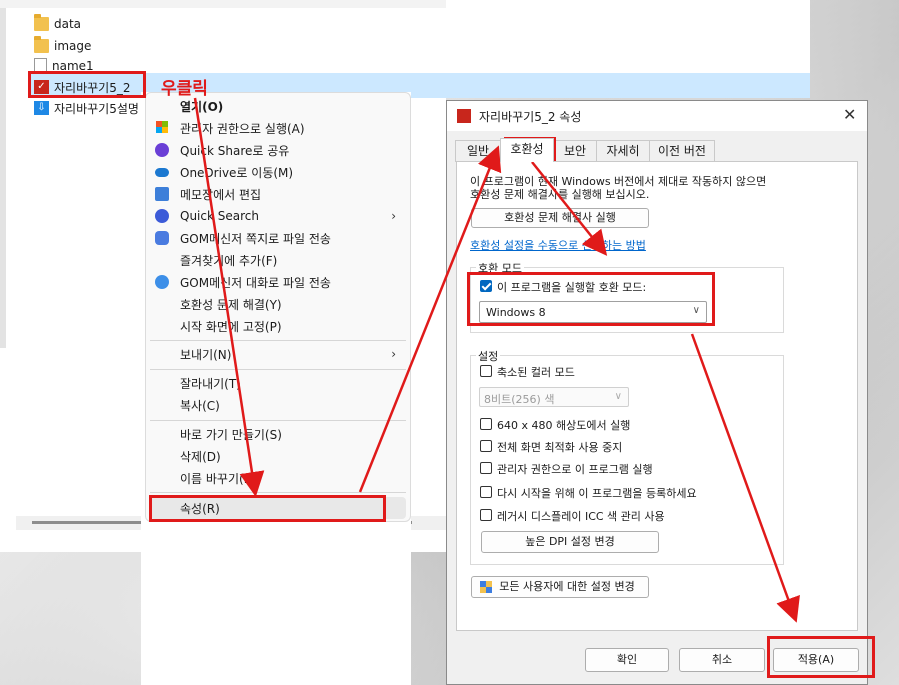 The image size is (899, 685). Describe the element at coordinates (745, 478) in the screenshot. I see `arrow-to-apply` at that location.